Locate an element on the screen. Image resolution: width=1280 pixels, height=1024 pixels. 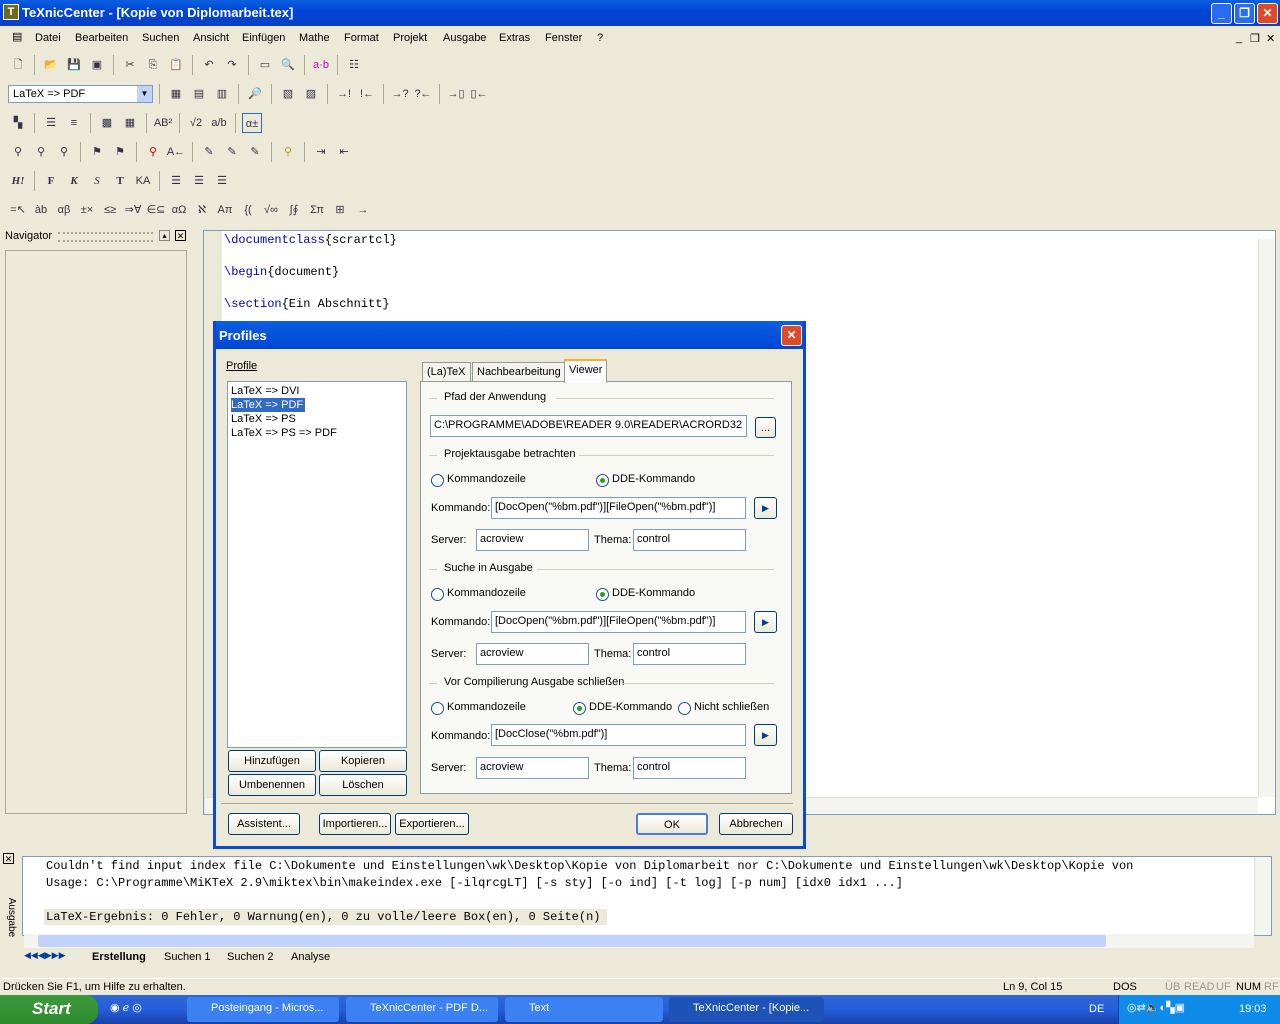
tray-icons: ◎⇄🔈◐▚▣ is located at coordinates (1156, 1007).